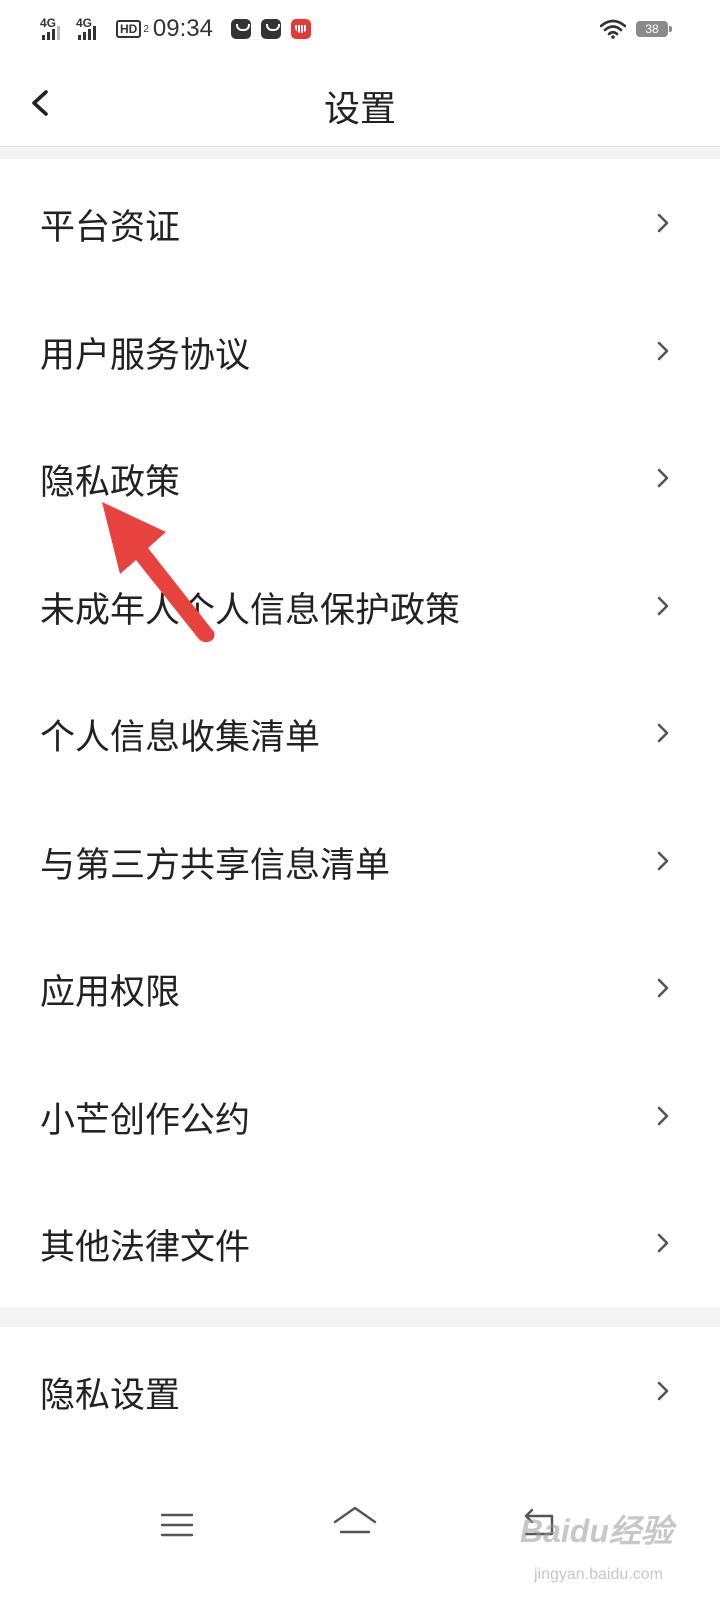 The width and height of the screenshot is (720, 1600). I want to click on battery-icon: 38, so click(654, 29).